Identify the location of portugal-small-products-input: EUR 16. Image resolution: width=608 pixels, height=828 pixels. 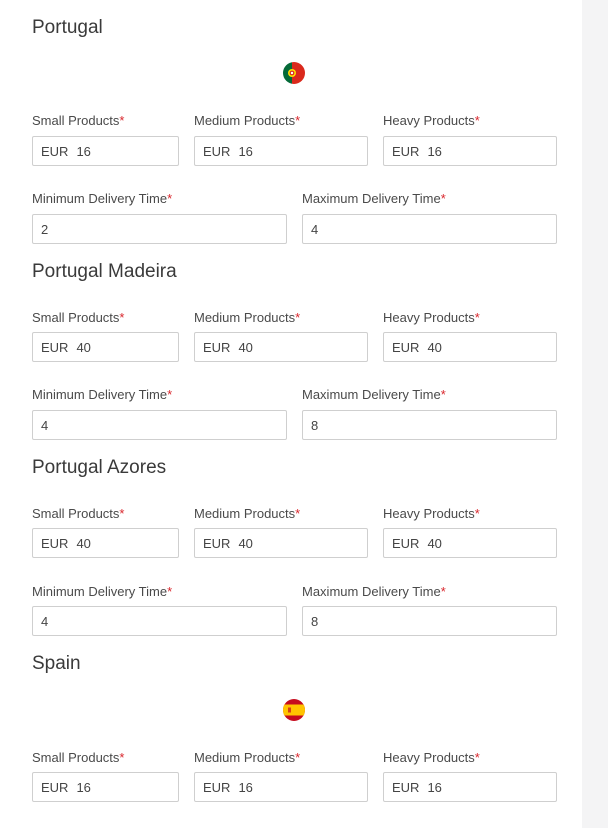
(105, 151).